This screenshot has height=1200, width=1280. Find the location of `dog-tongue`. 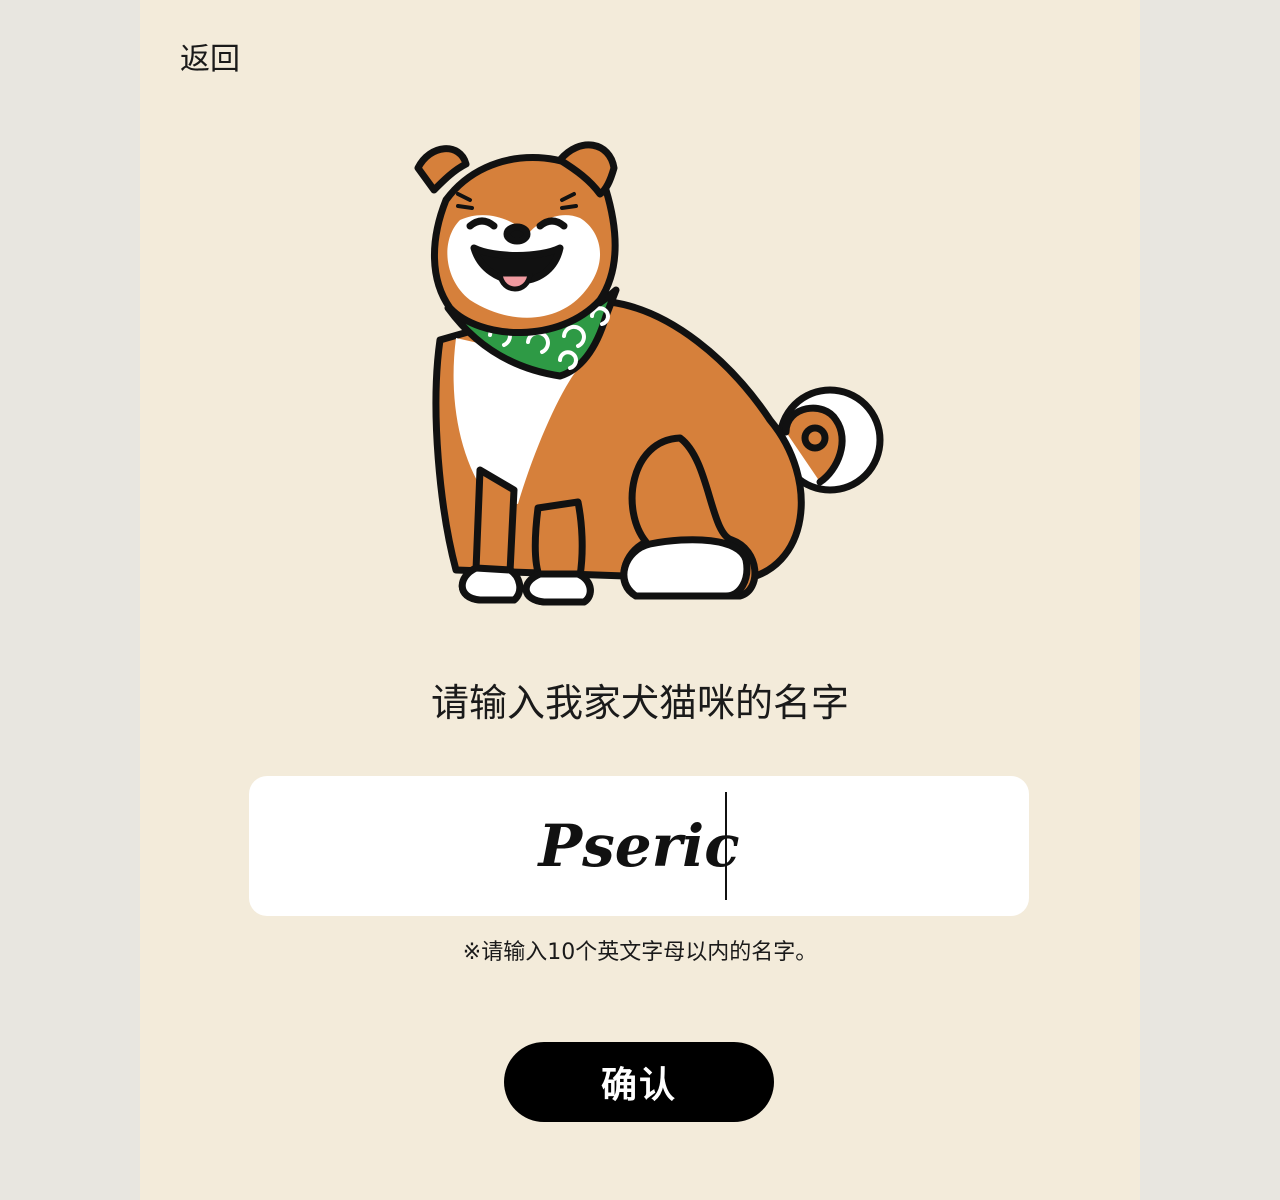

dog-tongue is located at coordinates (515, 281).